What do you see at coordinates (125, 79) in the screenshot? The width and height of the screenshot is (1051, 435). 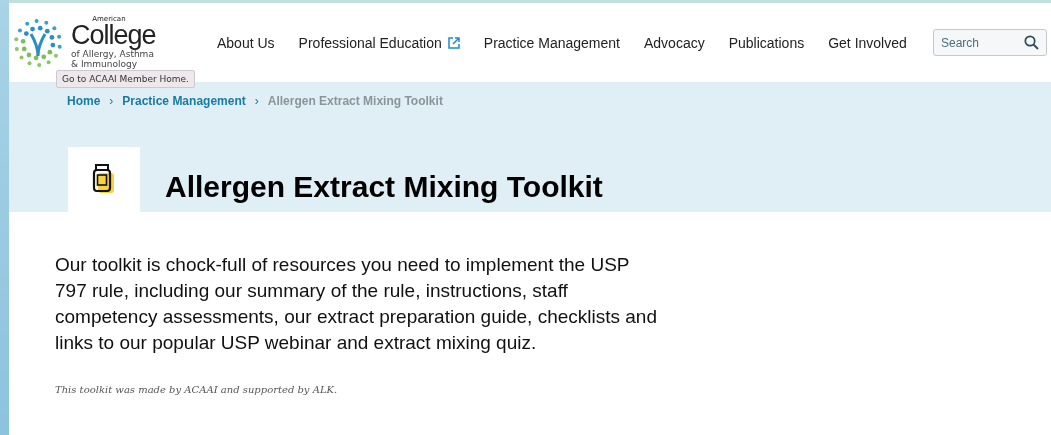 I see `tooltip: Go to ACAAI Member Home.` at bounding box center [125, 79].